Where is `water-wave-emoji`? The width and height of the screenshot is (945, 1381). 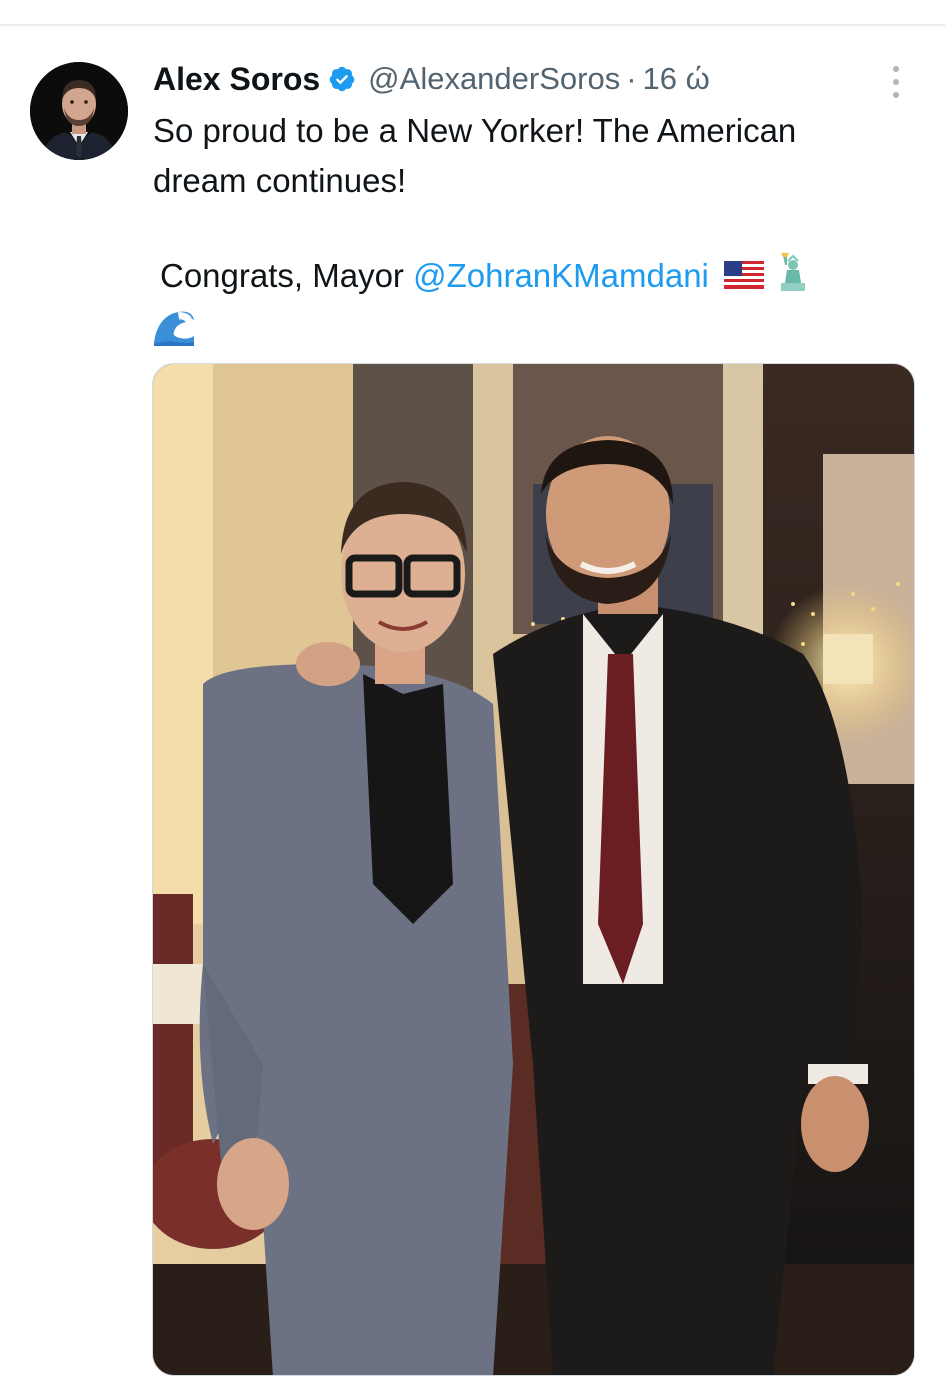 water-wave-emoji is located at coordinates (174, 328).